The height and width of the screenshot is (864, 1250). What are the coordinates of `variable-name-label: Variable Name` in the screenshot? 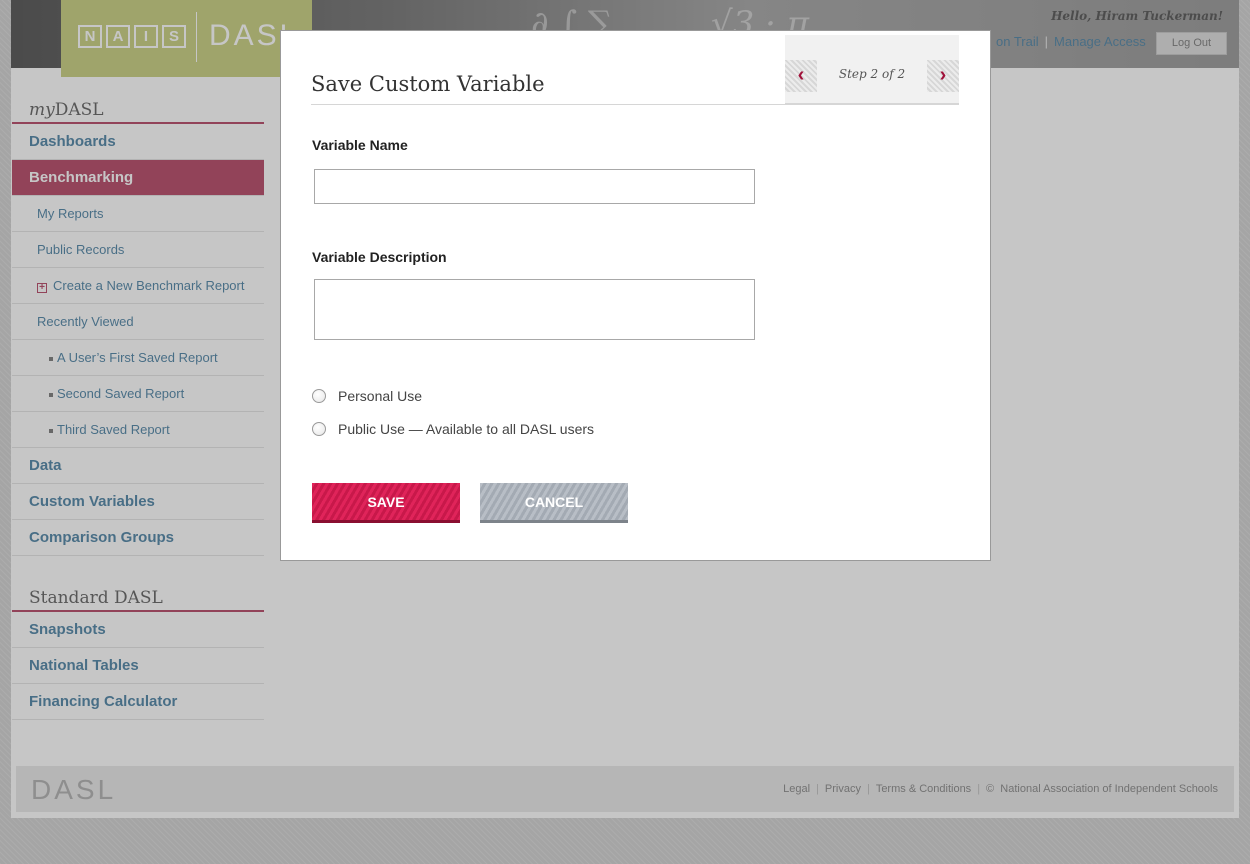 It's located at (360, 145).